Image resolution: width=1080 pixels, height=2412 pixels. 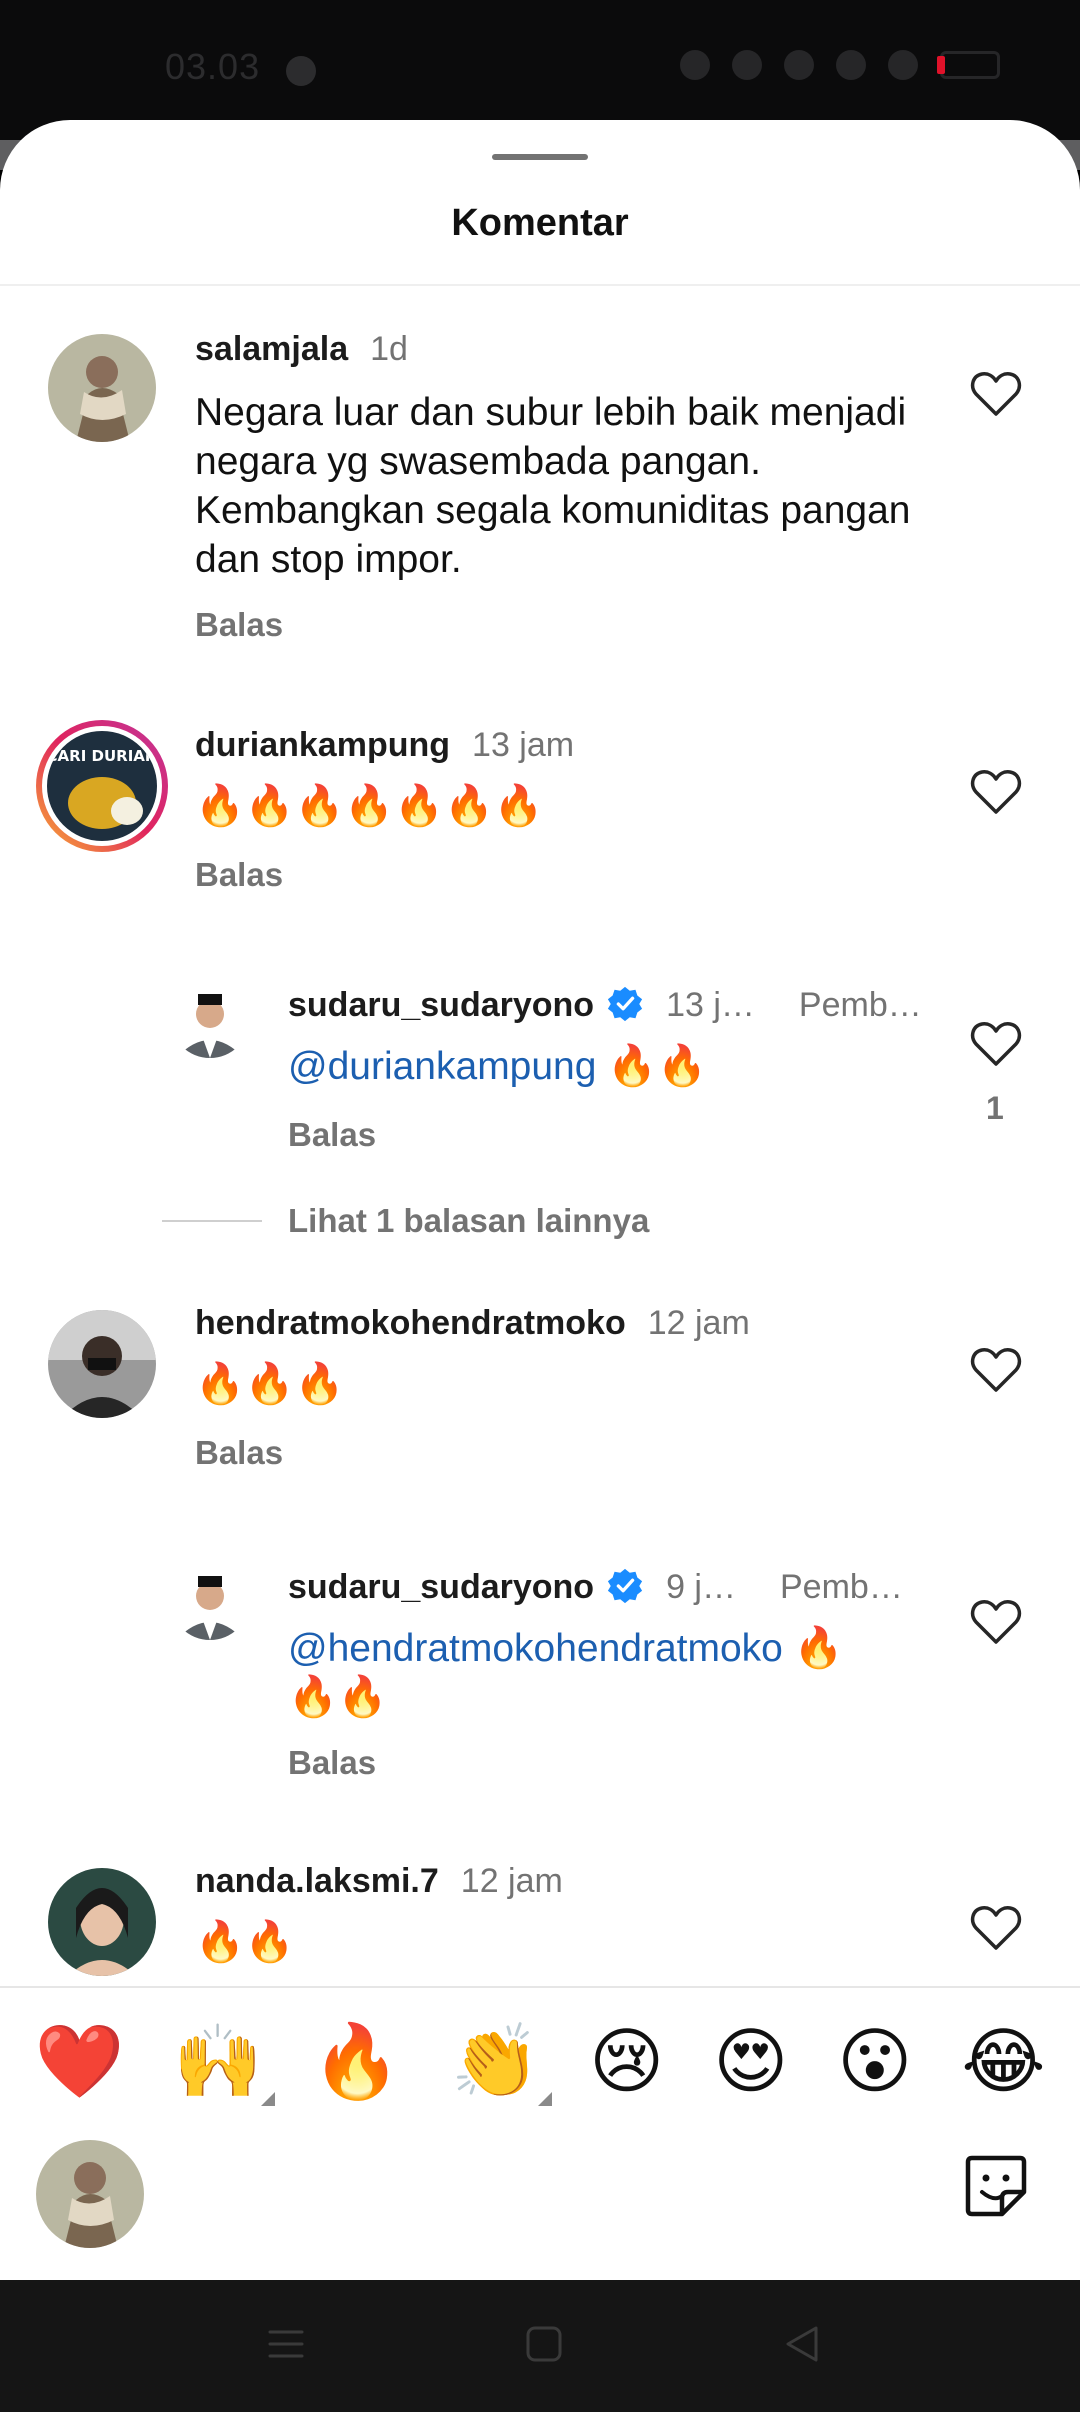 I want to click on comment-text: 🔥🔥🔥🔥🔥🔥🔥, so click(x=369, y=806).